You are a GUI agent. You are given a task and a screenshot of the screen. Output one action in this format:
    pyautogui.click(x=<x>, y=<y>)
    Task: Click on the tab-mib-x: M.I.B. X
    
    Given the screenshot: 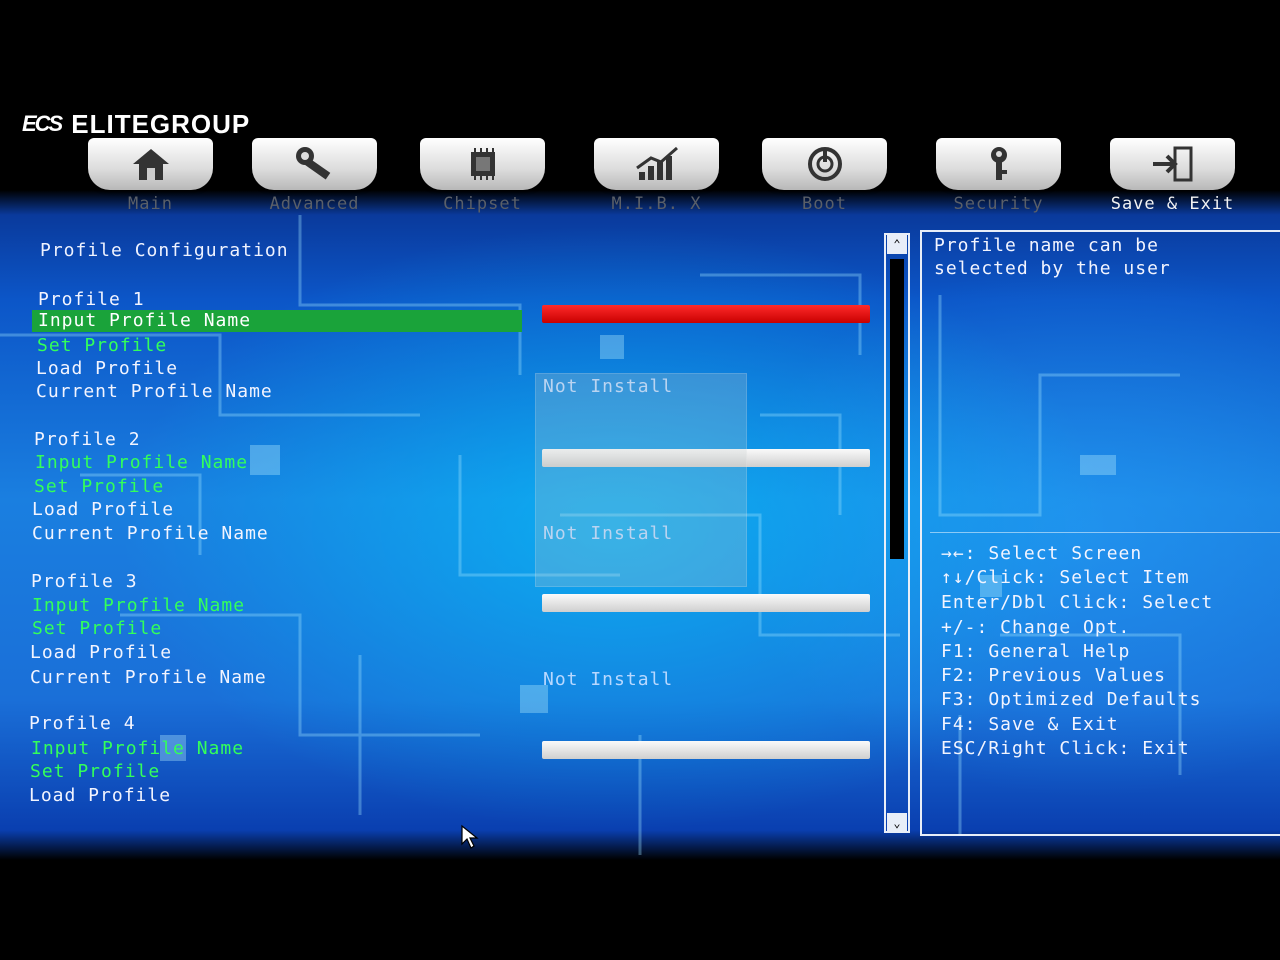 What is the action you would take?
    pyautogui.click(x=656, y=178)
    